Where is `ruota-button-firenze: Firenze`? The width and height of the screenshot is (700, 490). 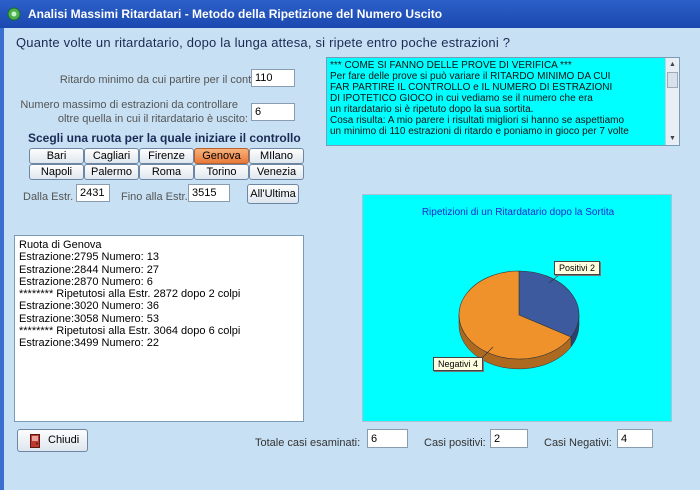
ruota-button-firenze: Firenze is located at coordinates (166, 156).